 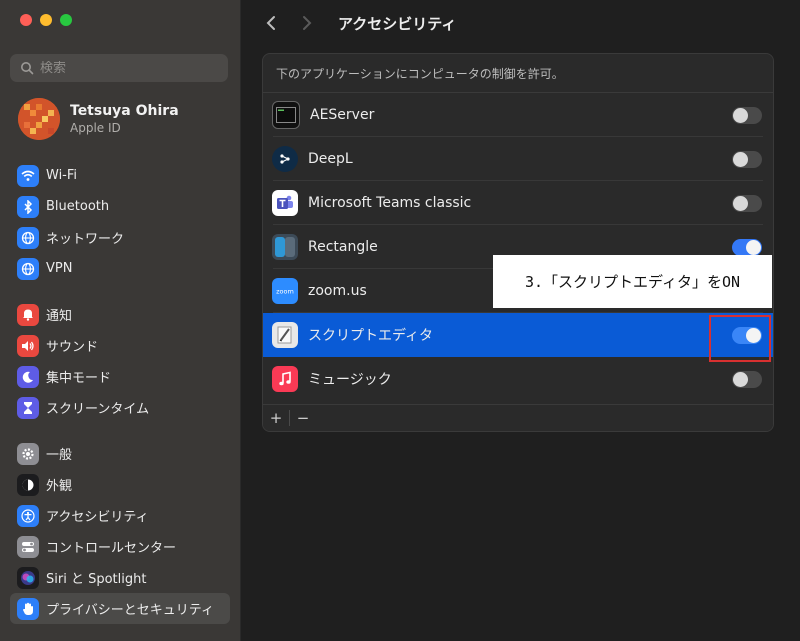 I want to click on sidebar-item-notifications: 通知, so click(x=120, y=314).